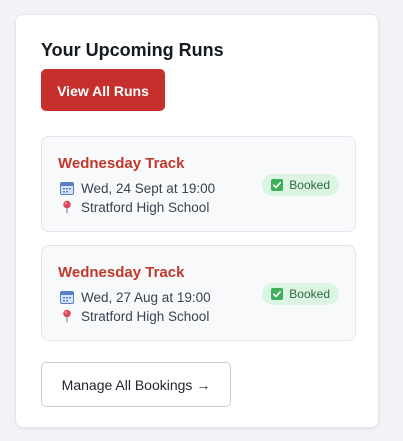  I want to click on run-date-row: Wed, 24 Sept at 19:00, so click(137, 188).